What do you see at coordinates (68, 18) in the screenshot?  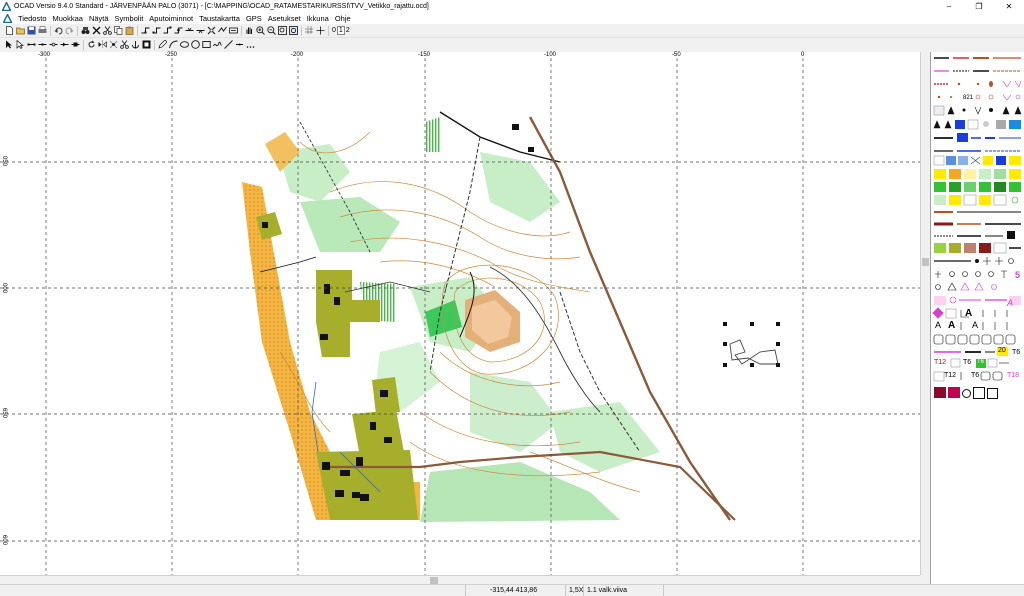 I see `menu-muokkaa: Muokkaa` at bounding box center [68, 18].